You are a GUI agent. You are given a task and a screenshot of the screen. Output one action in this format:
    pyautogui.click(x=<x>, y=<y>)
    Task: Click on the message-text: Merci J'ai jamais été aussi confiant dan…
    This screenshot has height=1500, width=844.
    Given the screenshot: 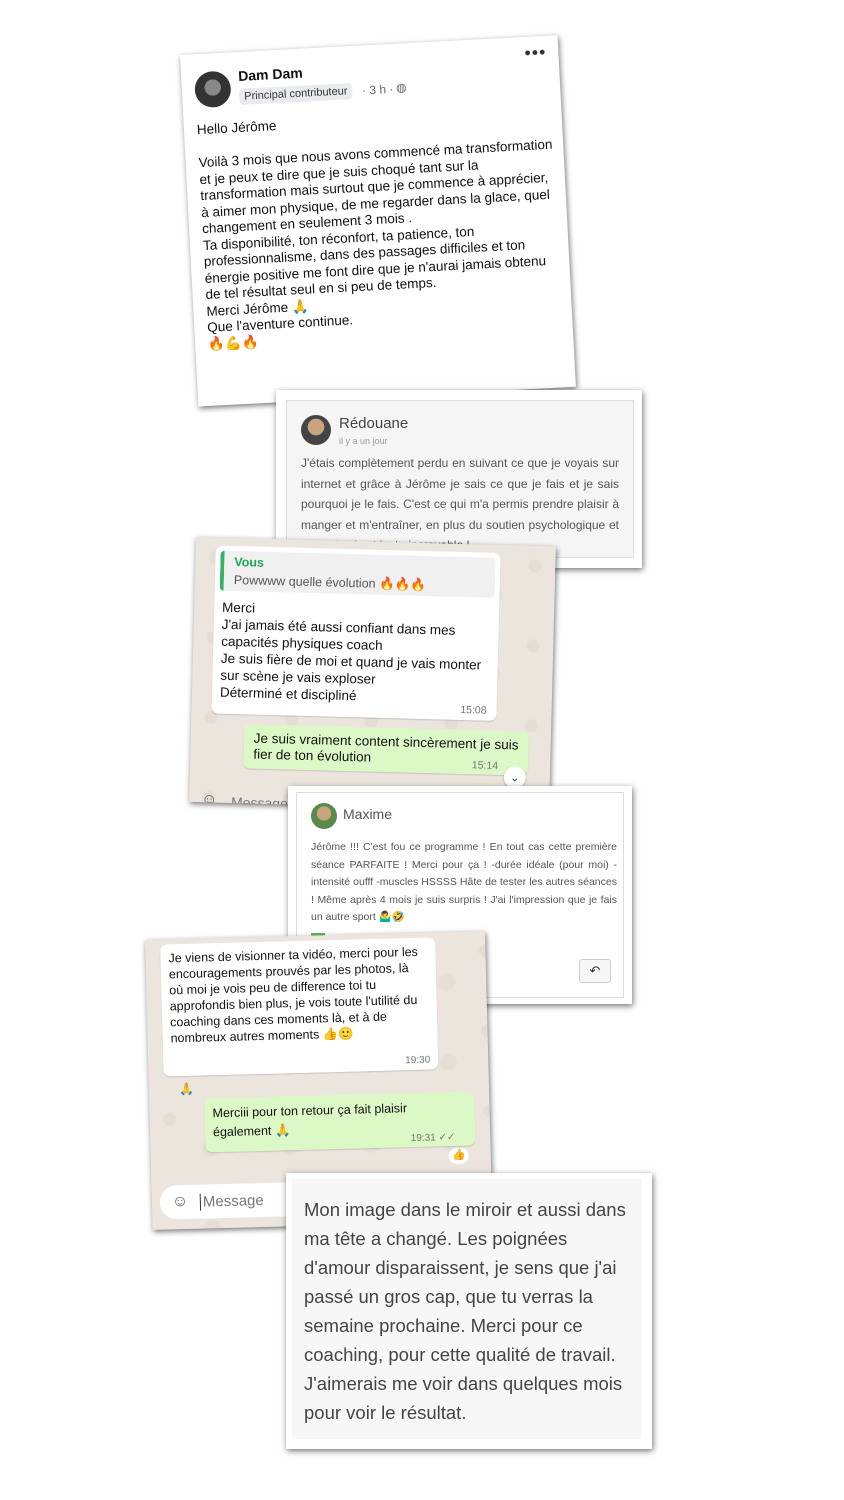 What is the action you would take?
    pyautogui.click(x=350, y=651)
    